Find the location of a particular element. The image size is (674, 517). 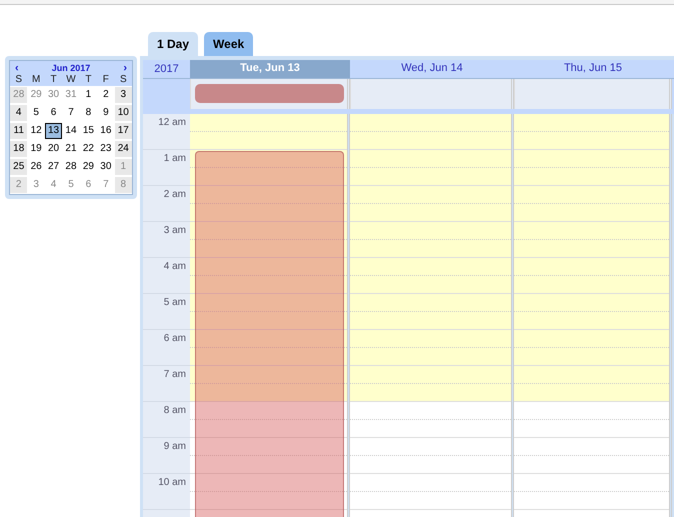

calendar-day: 11 is located at coordinates (19, 131).